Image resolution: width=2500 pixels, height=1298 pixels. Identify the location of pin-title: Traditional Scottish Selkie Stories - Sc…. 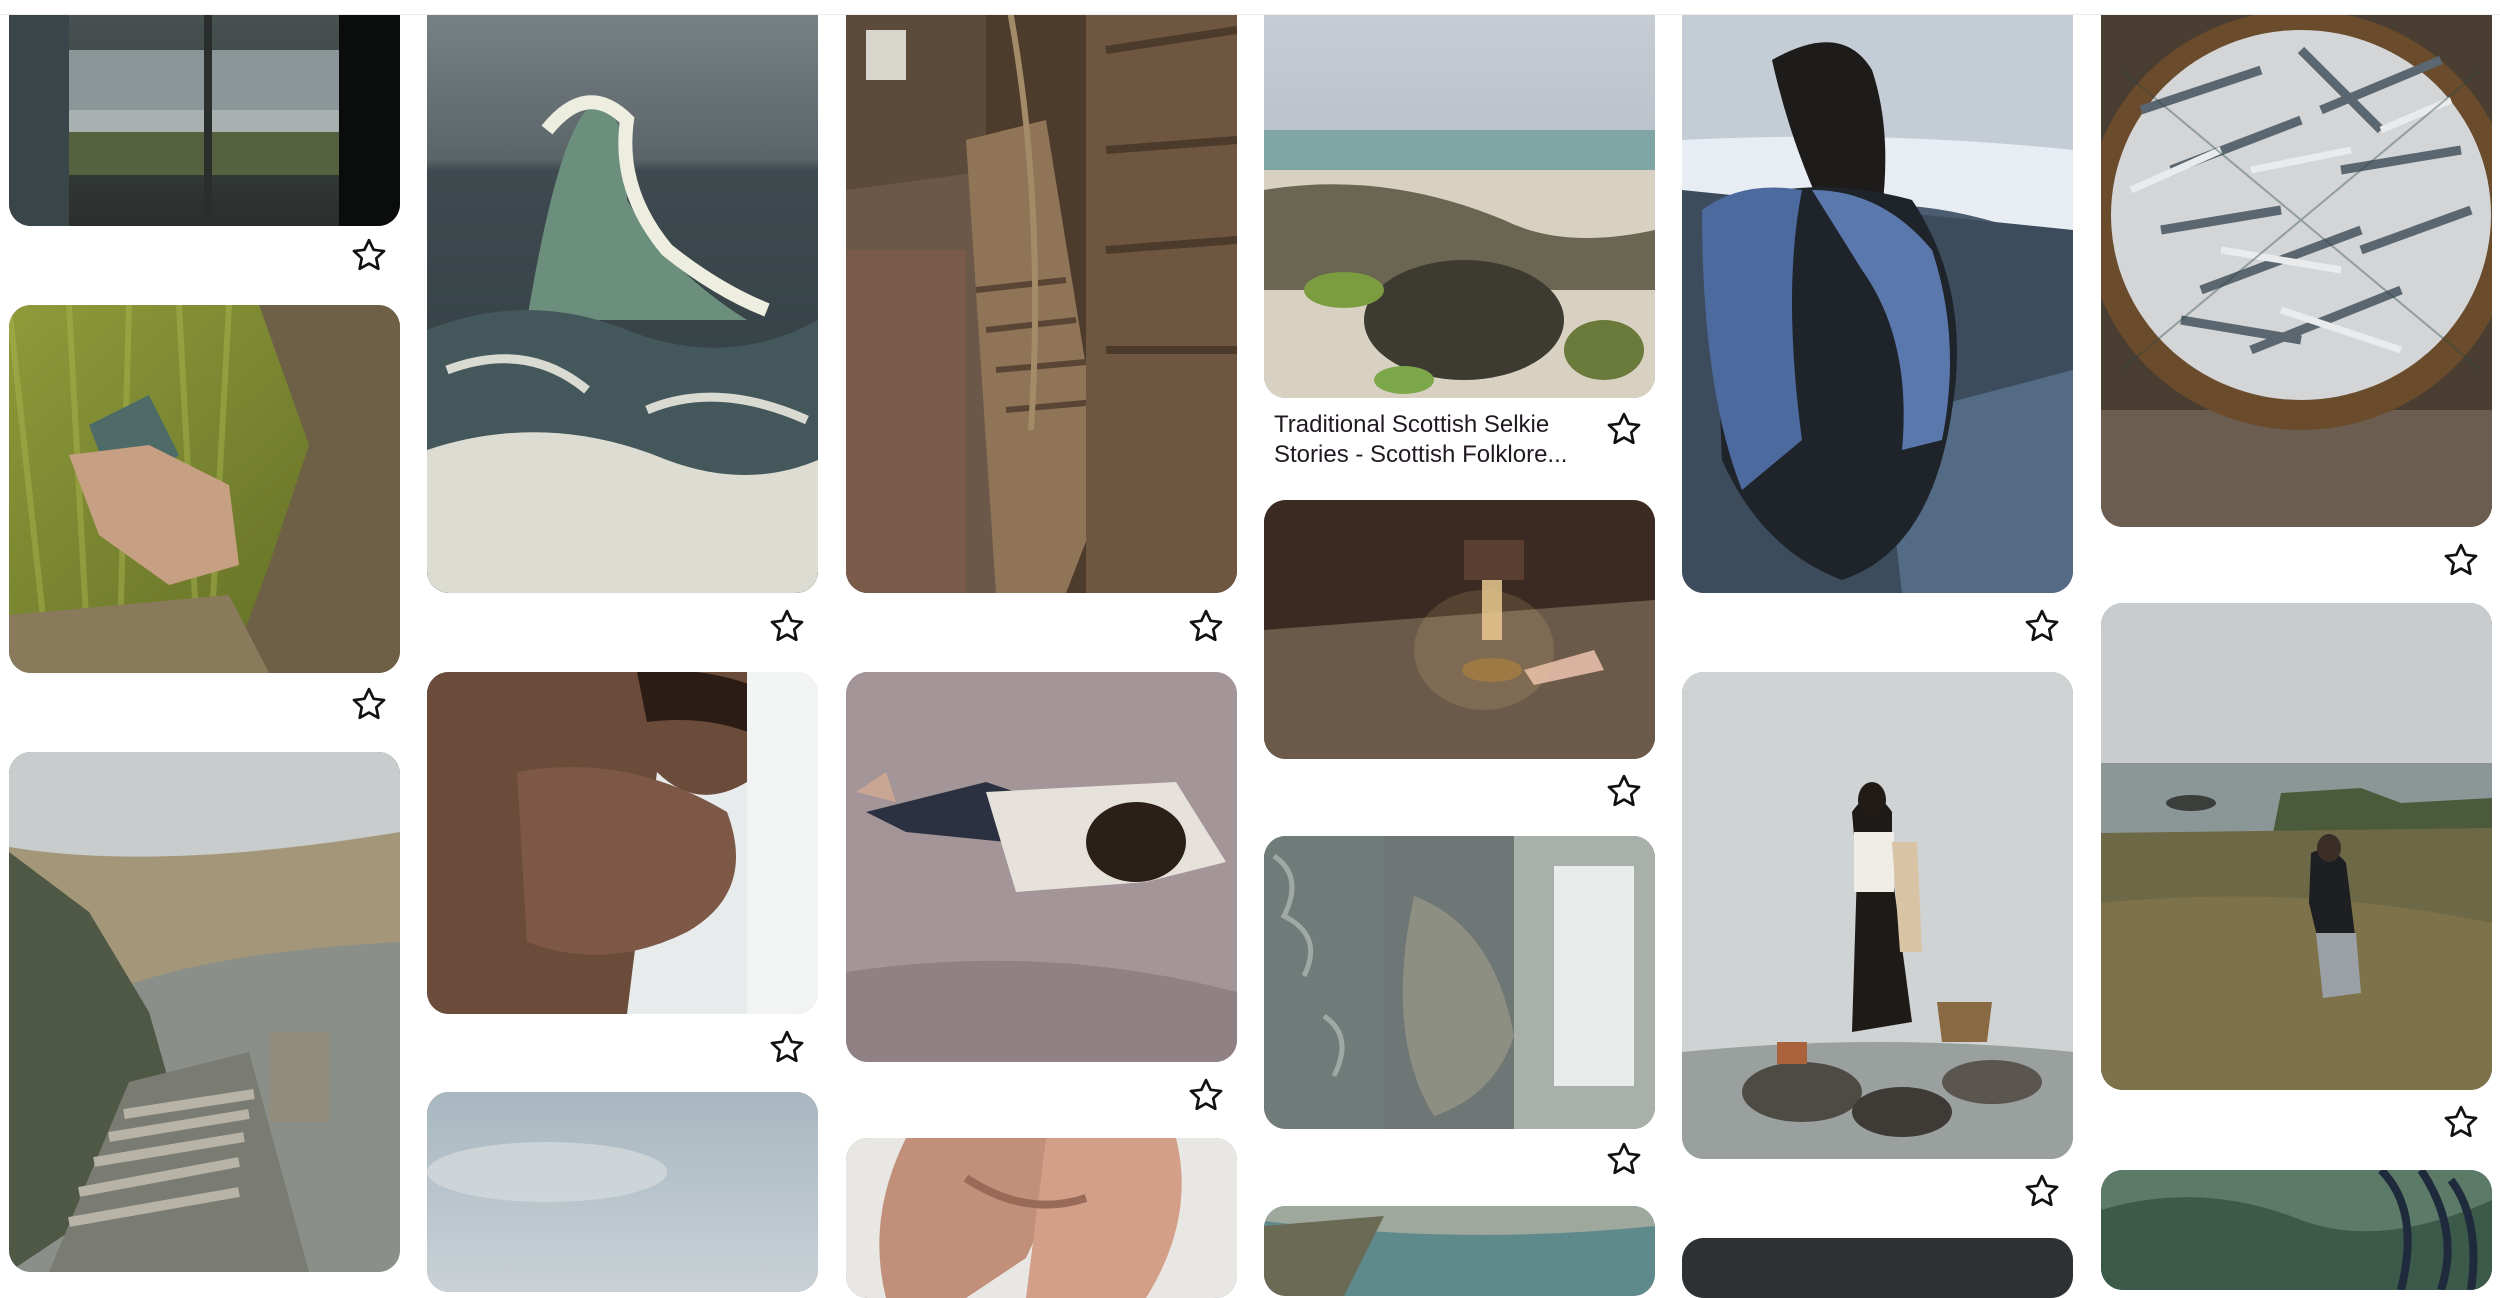
(1434, 440).